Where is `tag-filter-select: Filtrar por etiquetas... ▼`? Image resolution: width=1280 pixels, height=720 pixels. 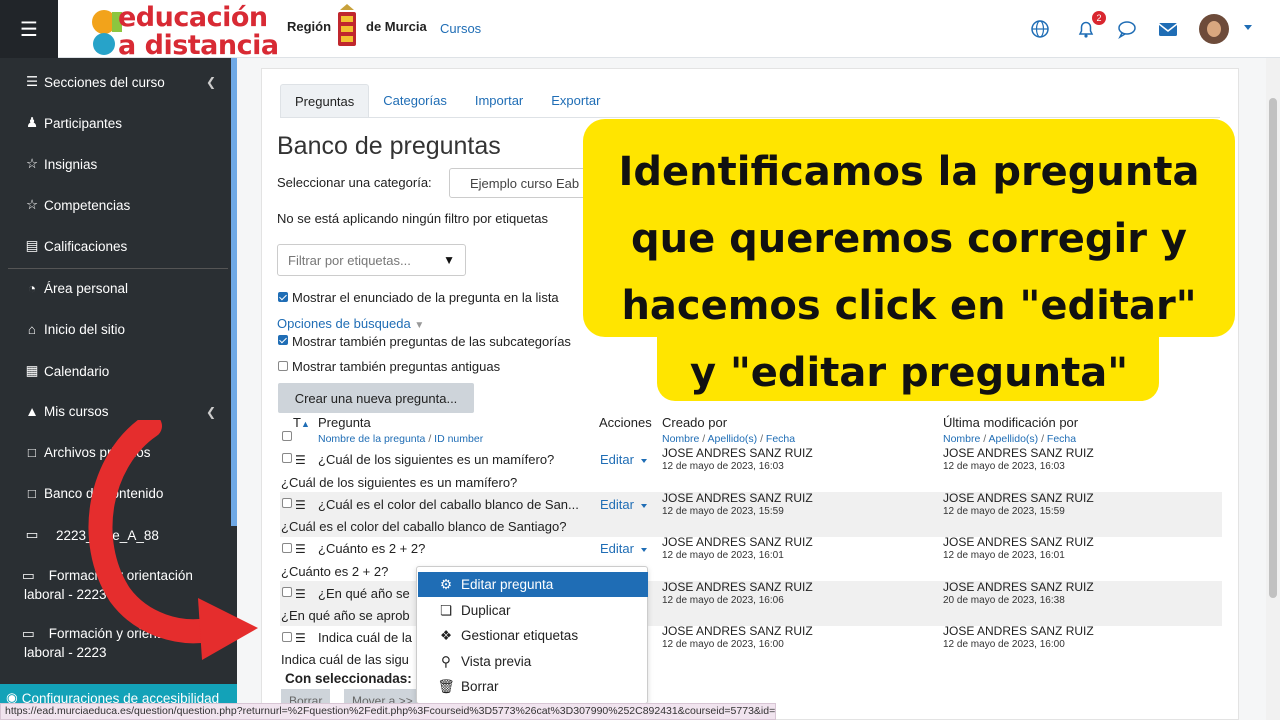
tag-filter-select: Filtrar por etiquetas... ▼ is located at coordinates (371, 260).